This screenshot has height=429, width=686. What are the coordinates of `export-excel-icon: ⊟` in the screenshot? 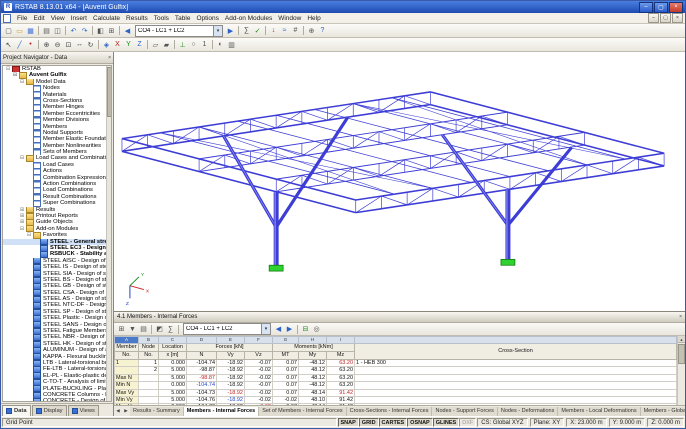 It's located at (305, 329).